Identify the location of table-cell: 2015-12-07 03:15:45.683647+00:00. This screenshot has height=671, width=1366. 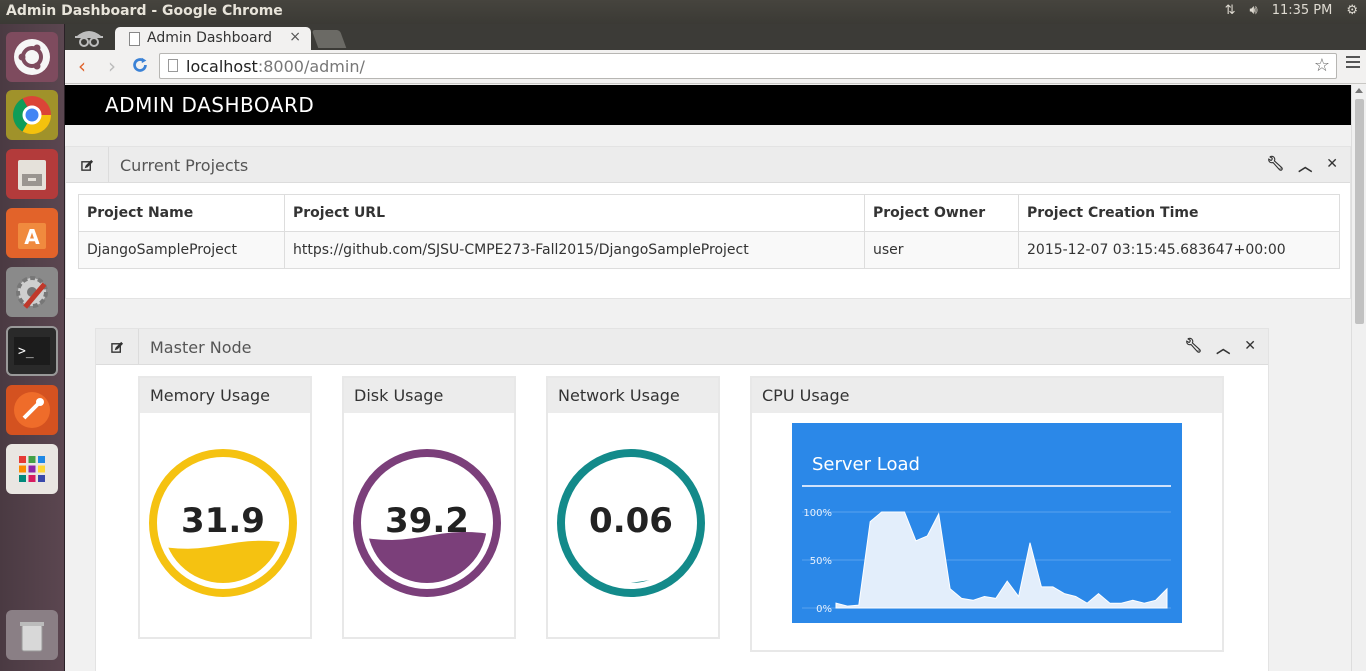
(1179, 250).